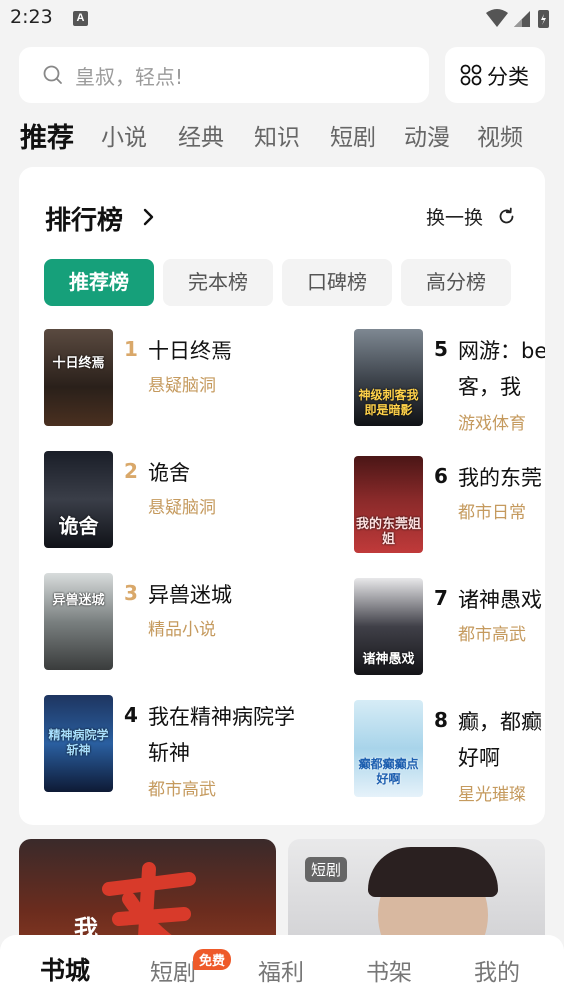 This screenshot has width=564, height=1004. What do you see at coordinates (389, 970) in the screenshot?
I see `nav-bookshelf: 书架` at bounding box center [389, 970].